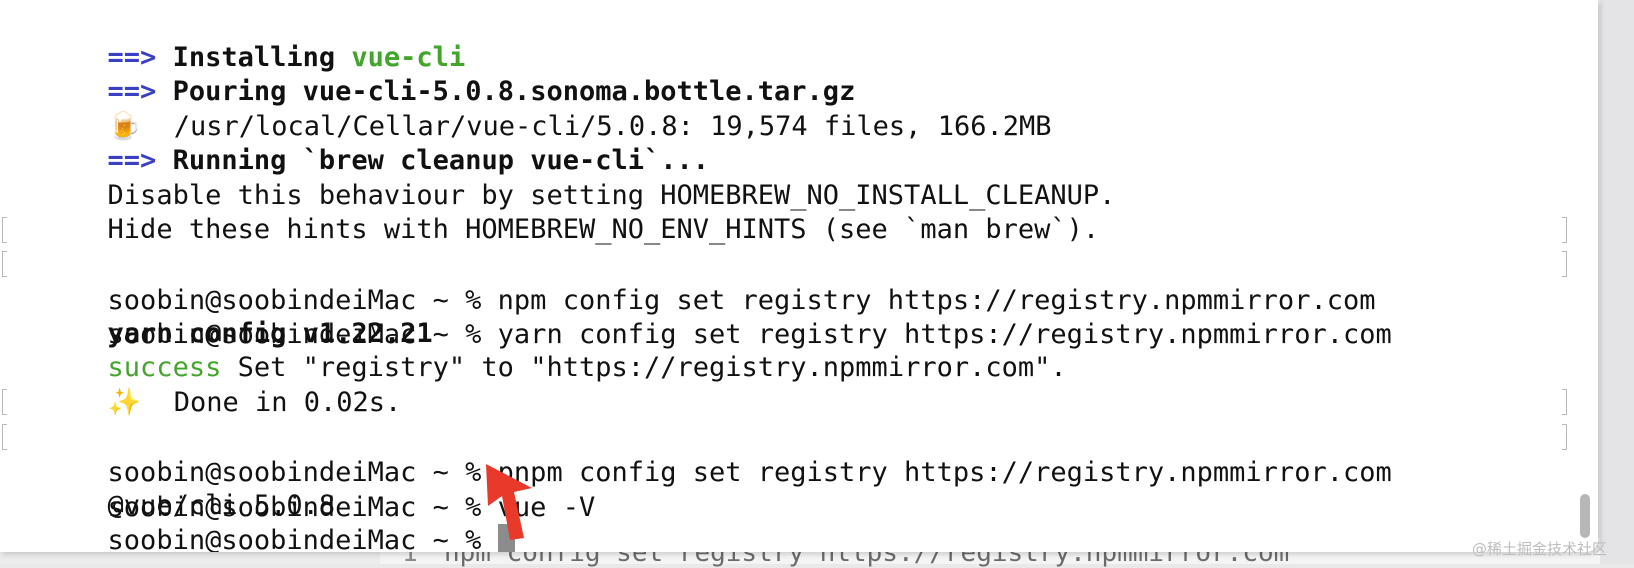 The width and height of the screenshot is (1634, 568). Describe the element at coordinates (1617, 282) in the screenshot. I see `adjacent-window-edge` at that location.